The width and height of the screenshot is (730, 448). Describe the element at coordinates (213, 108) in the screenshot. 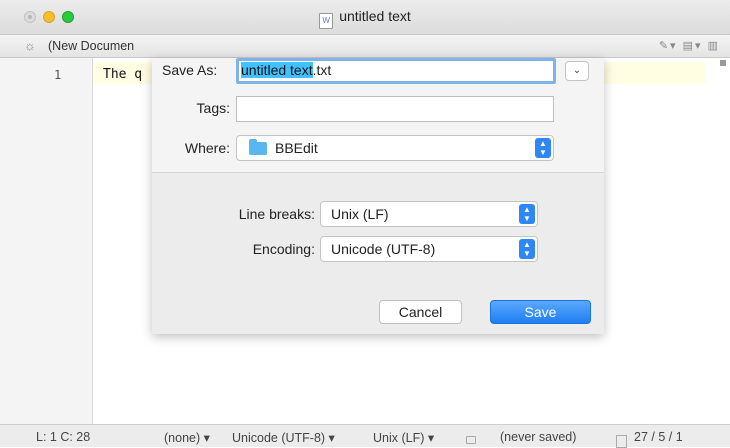

I see `tags-label: Tags:` at that location.